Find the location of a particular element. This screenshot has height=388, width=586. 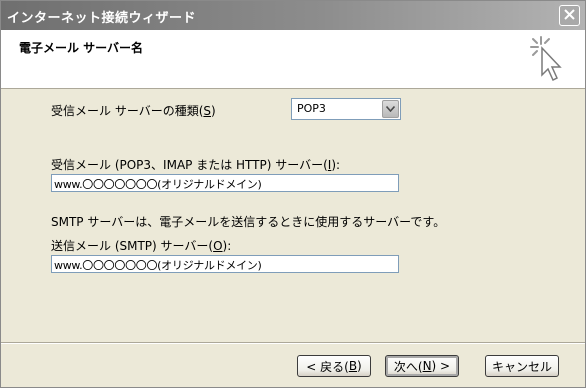

back-button: < 戻る(B) is located at coordinates (334, 366).